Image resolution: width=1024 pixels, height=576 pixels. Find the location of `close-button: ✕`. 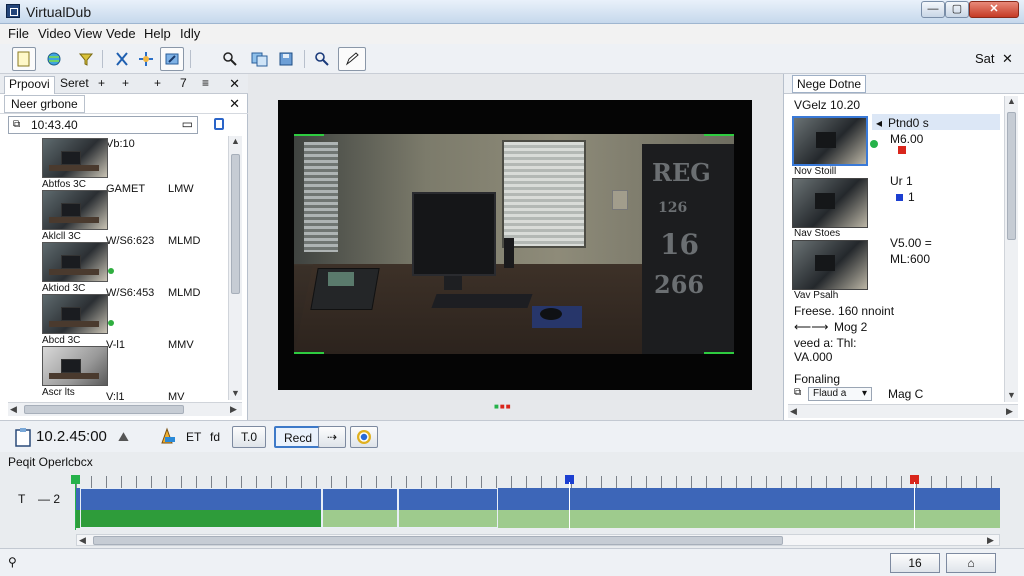

close-button: ✕ is located at coordinates (994, 9).